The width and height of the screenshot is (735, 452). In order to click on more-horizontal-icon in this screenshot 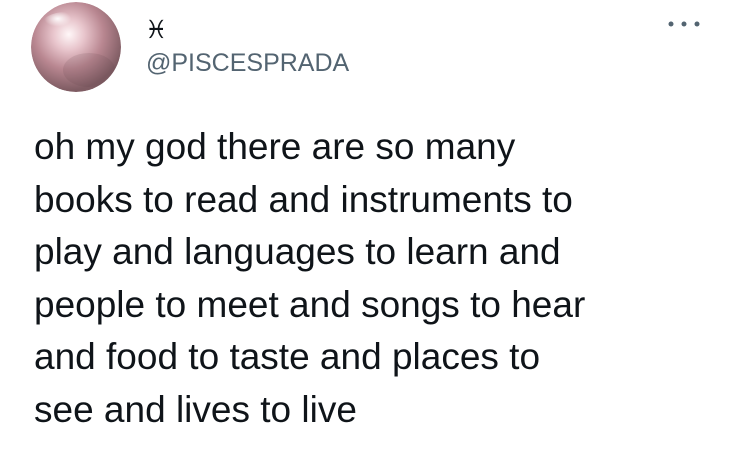, I will do `click(684, 24)`.